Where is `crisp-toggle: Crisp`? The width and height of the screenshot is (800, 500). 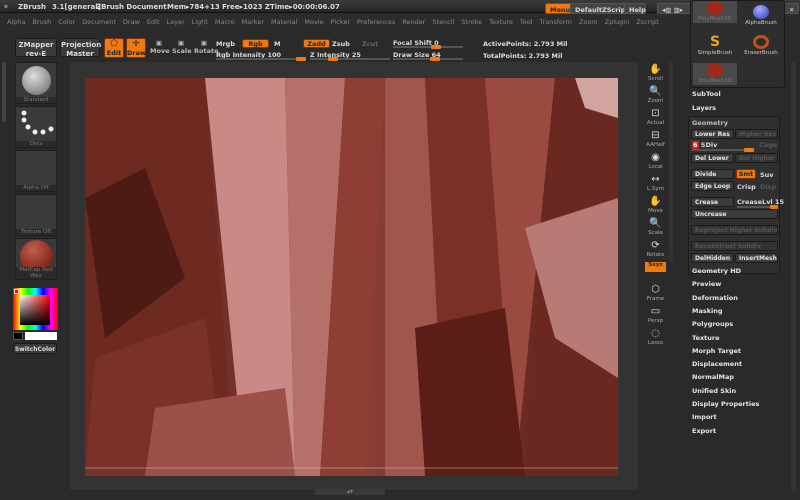 crisp-toggle: Crisp is located at coordinates (746, 187).